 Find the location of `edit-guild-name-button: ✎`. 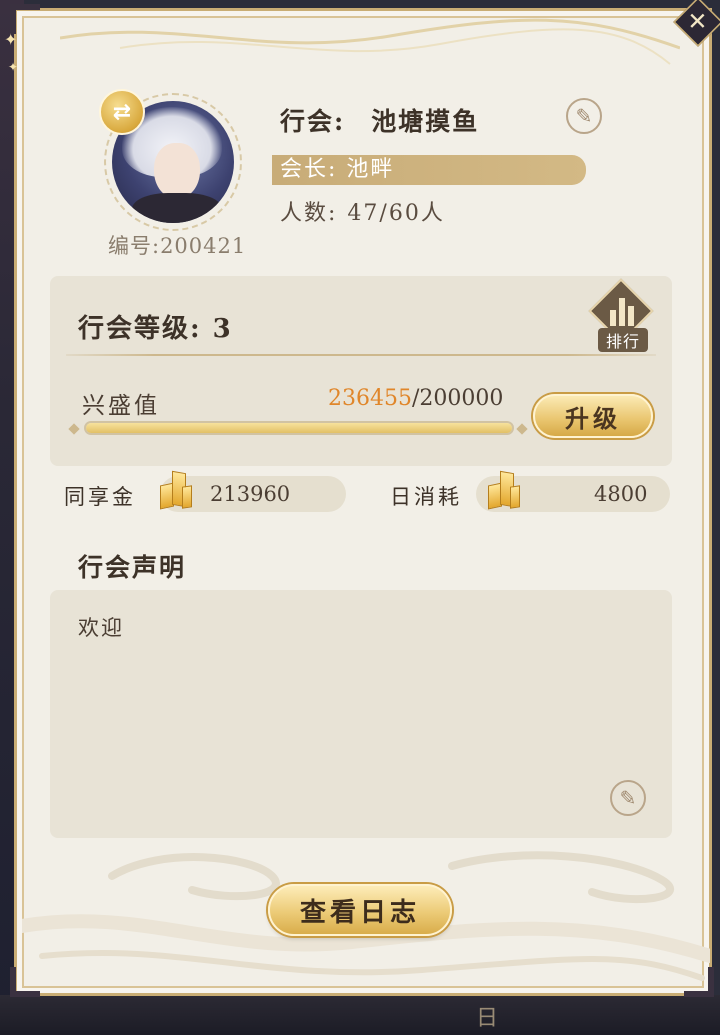

edit-guild-name-button: ✎ is located at coordinates (584, 116).